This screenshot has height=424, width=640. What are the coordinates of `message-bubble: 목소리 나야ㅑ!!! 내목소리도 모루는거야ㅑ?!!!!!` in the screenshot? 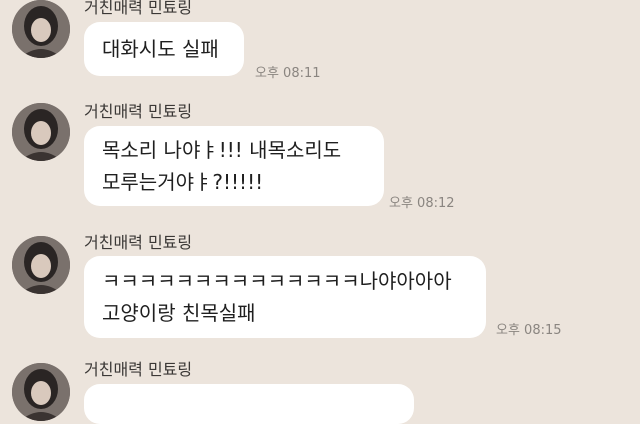 It's located at (234, 166).